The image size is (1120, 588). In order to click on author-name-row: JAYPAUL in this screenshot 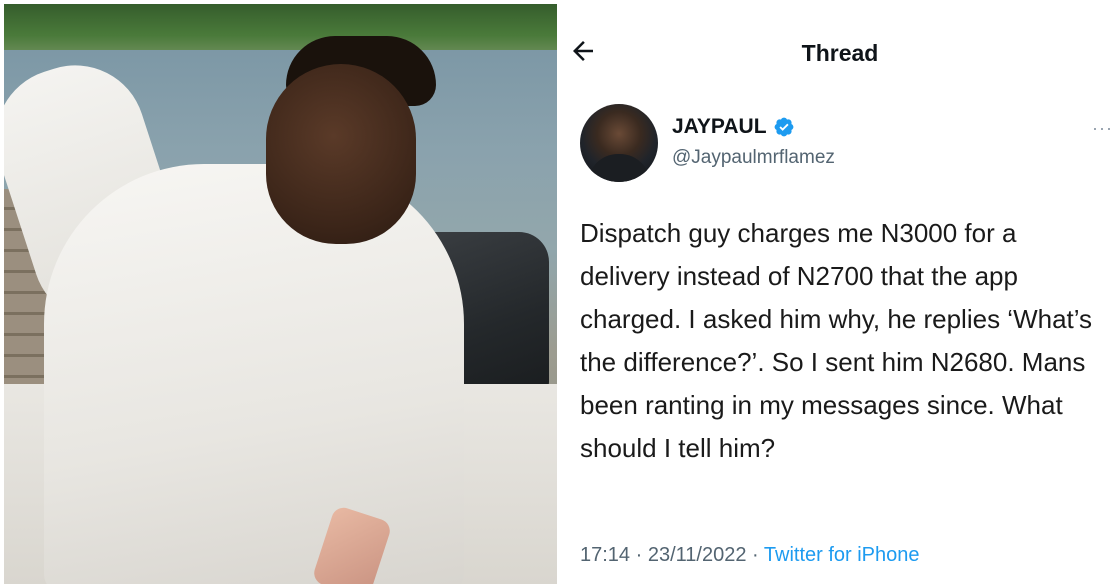, I will do `click(733, 127)`.